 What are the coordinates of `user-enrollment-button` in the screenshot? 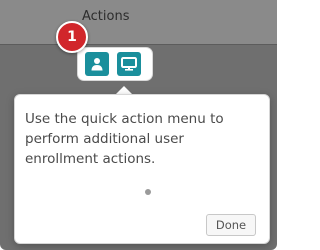 It's located at (97, 64).